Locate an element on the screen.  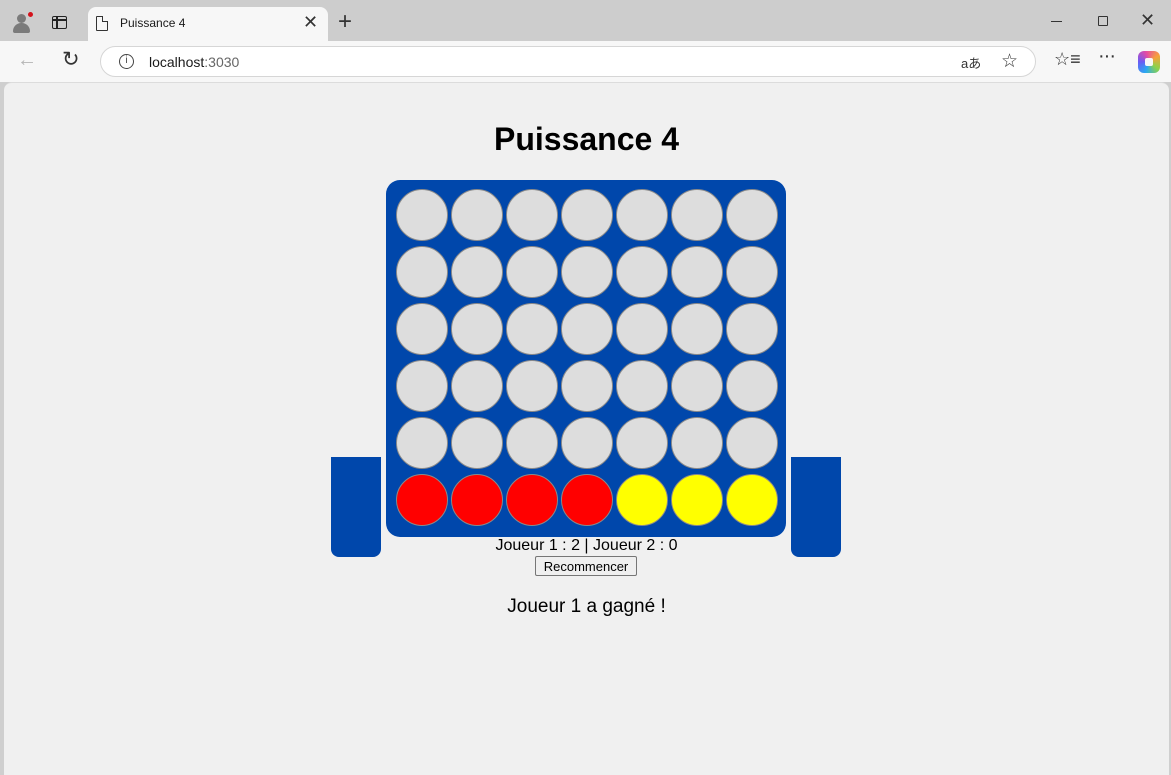
reload-icon: ↻ is located at coordinates (71, 59).